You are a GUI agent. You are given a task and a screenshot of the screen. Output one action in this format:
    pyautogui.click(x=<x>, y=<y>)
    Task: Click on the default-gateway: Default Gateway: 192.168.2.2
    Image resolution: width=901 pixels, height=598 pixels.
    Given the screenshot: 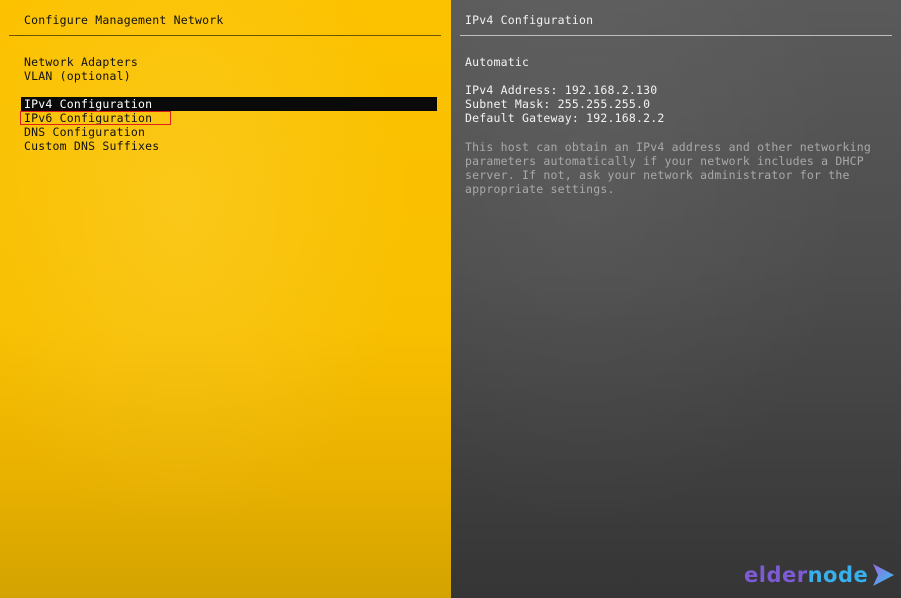 What is the action you would take?
    pyautogui.click(x=565, y=118)
    